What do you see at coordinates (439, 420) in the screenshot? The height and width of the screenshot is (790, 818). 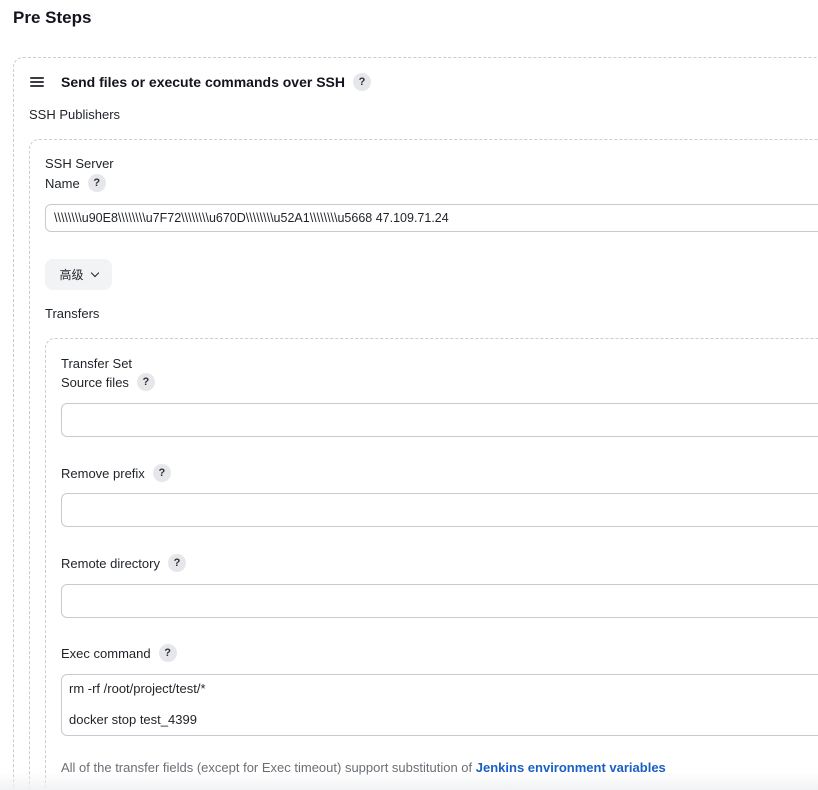 I see `source-files-input` at bounding box center [439, 420].